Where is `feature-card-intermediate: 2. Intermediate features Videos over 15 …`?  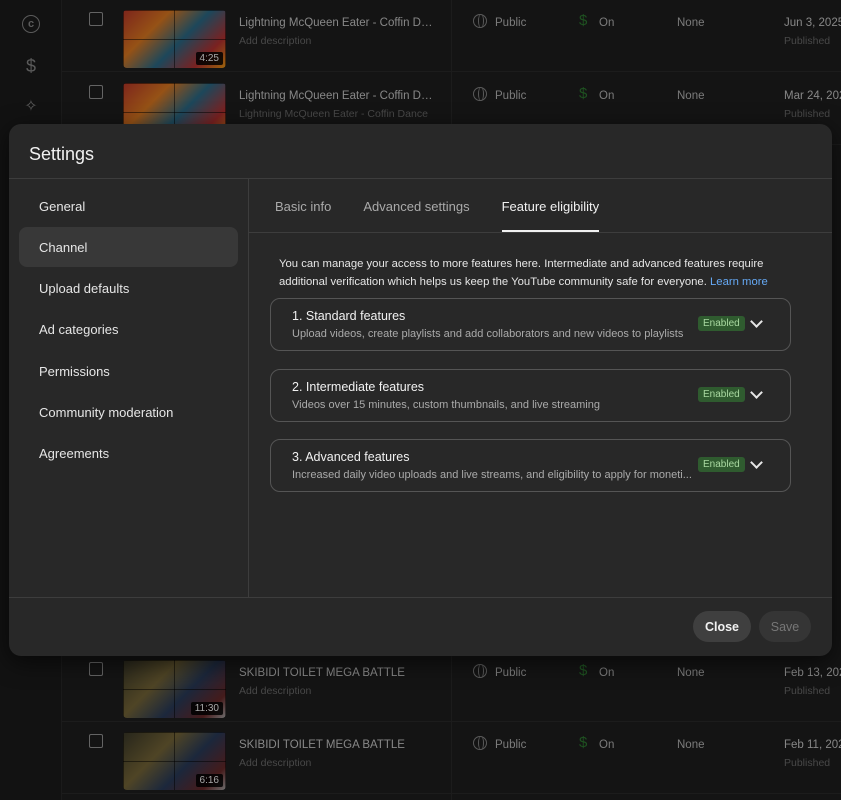 feature-card-intermediate: 2. Intermediate features Videos over 15 … is located at coordinates (530, 395).